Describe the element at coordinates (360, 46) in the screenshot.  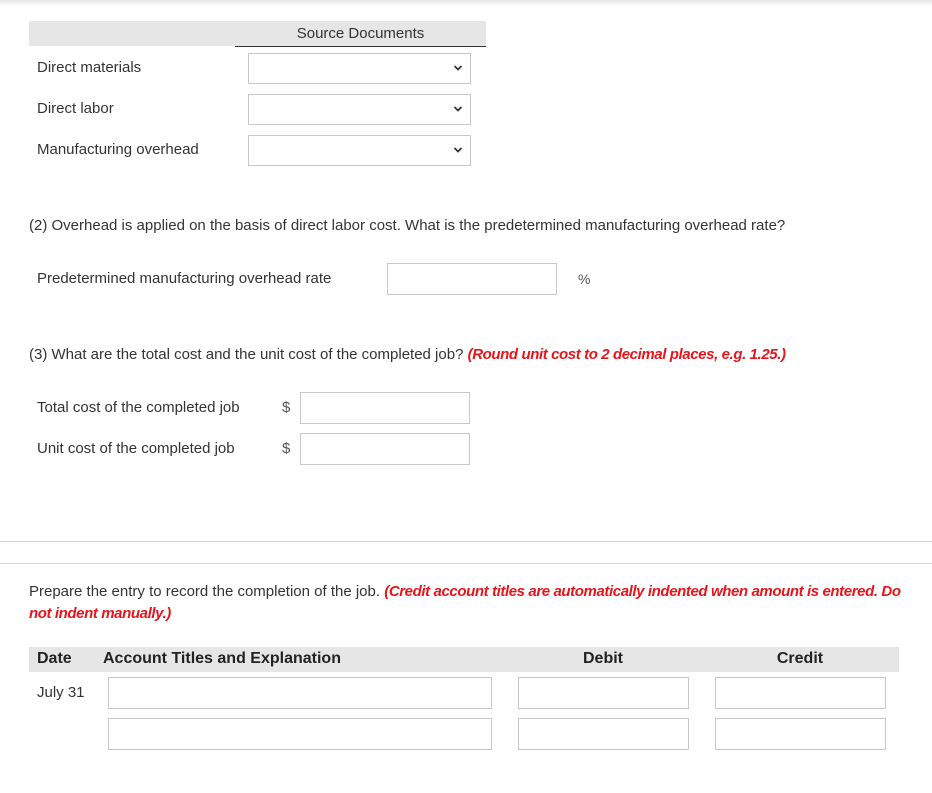
I see `header-underline` at that location.